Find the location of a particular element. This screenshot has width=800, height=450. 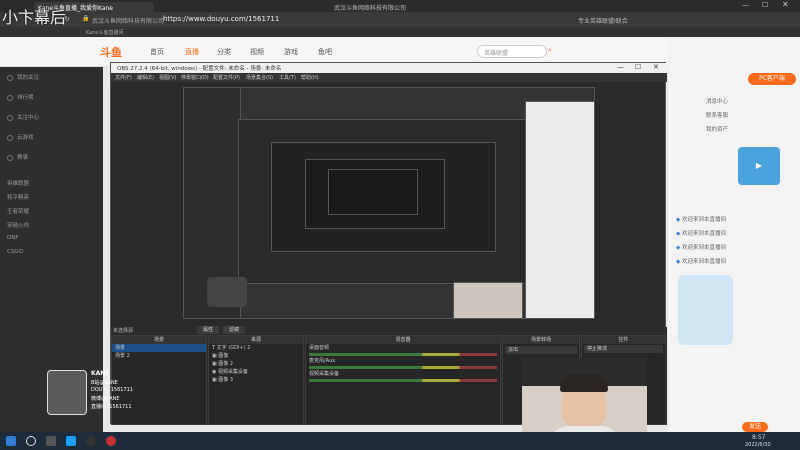

watermark-text: 小卞幕后 is located at coordinates (34, 17).